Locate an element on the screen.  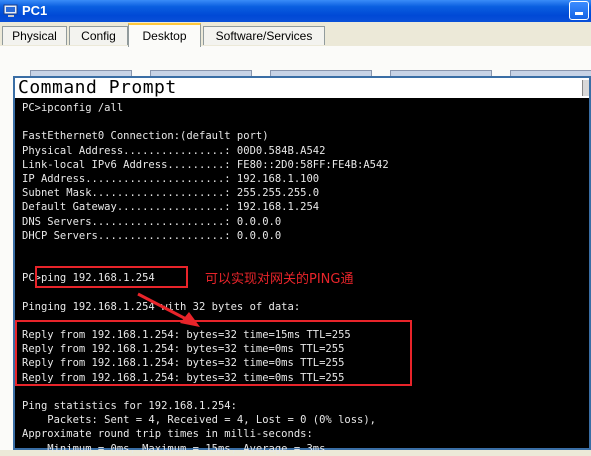
window-titlebar: PC1 is located at coordinates (295, 11).